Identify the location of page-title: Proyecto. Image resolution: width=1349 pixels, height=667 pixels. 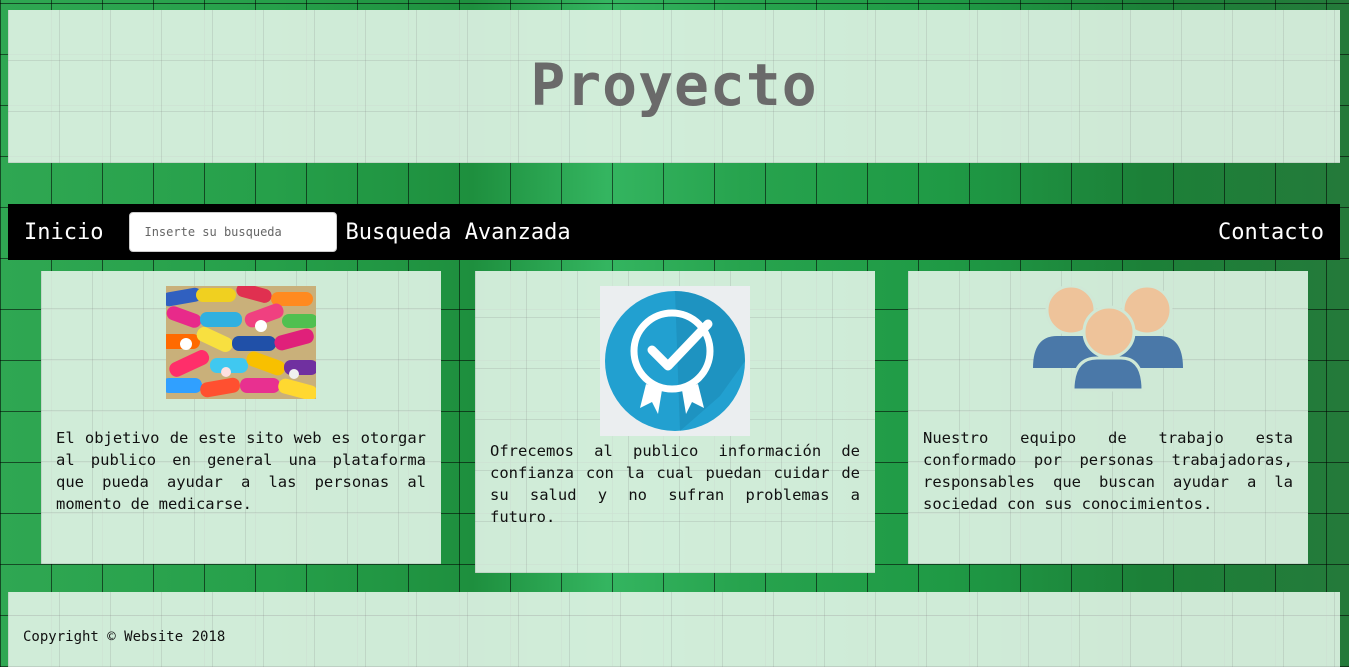
(674, 84).